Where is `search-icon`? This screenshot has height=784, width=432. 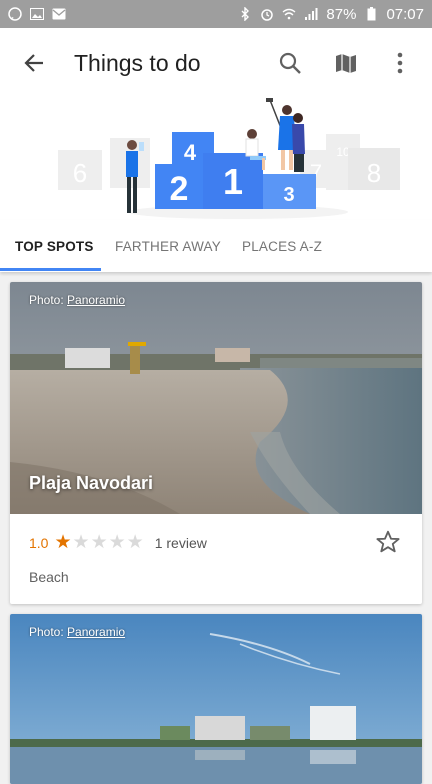 search-icon is located at coordinates (290, 63).